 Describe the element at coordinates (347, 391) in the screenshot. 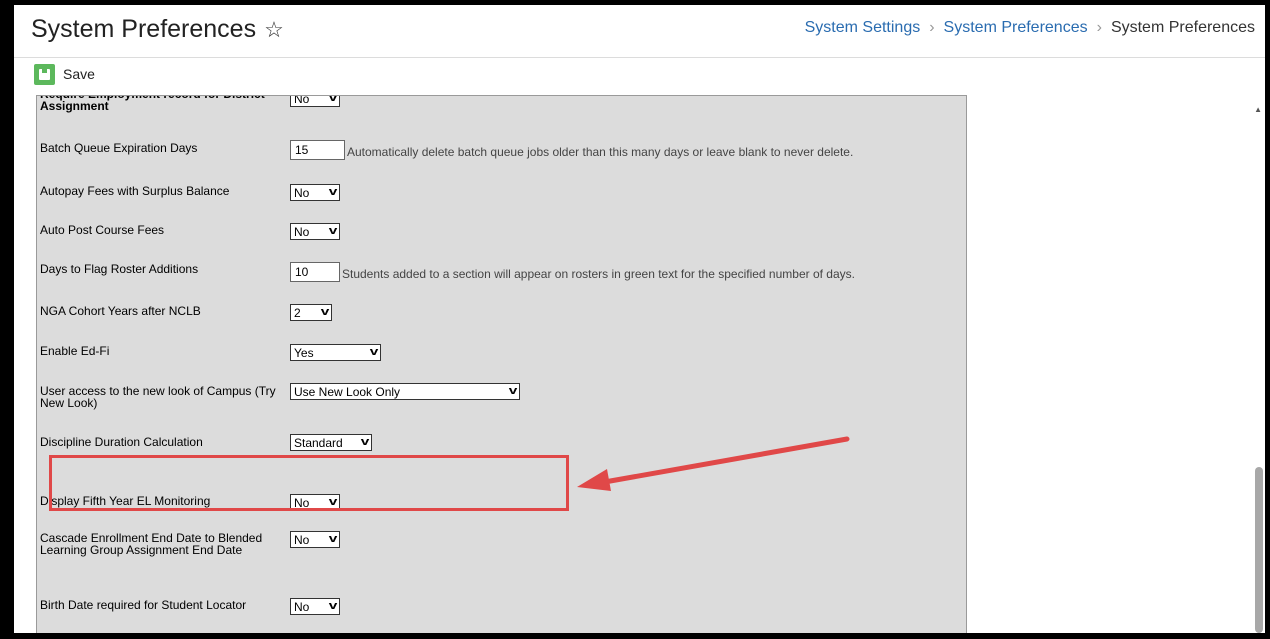

I see `select-value: Use New Look Only` at that location.